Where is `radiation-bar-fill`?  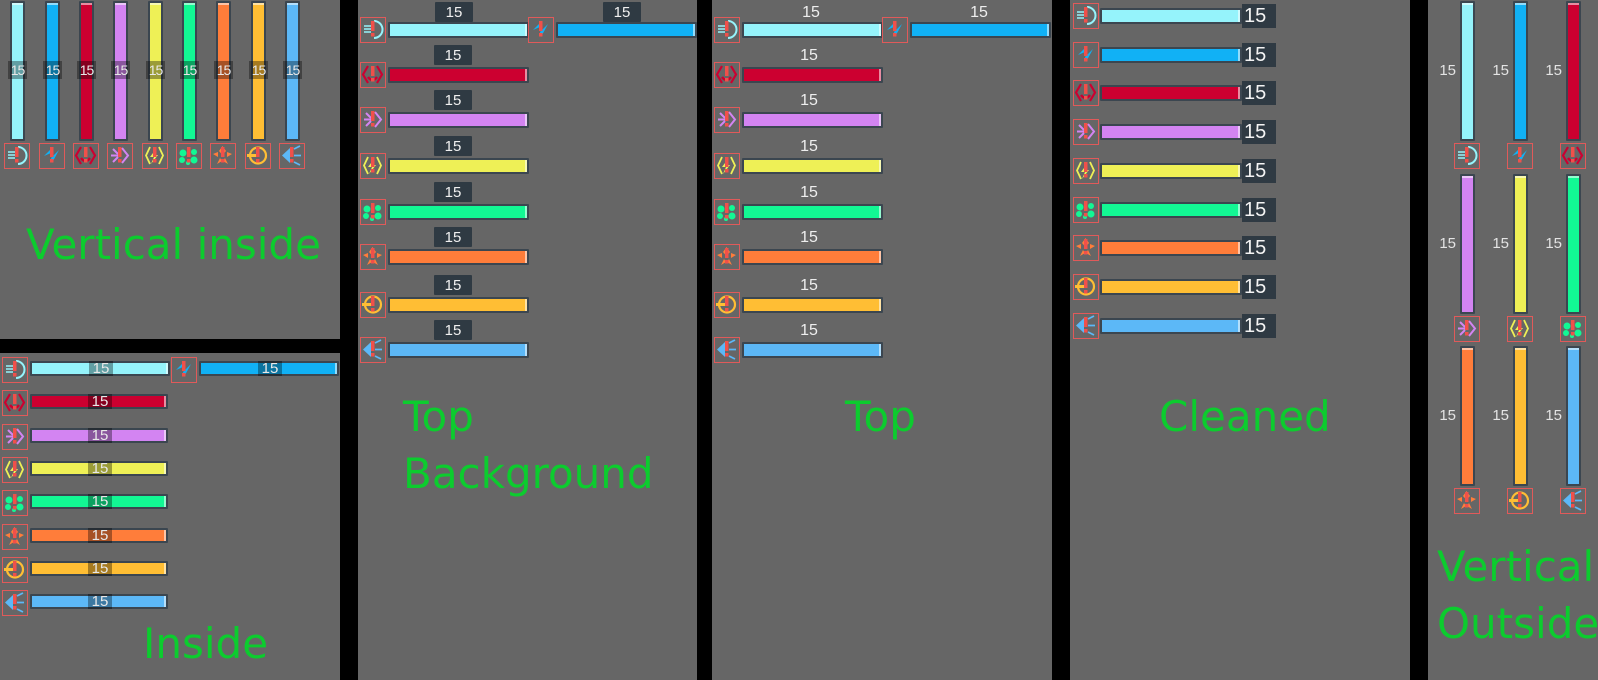
radiation-bar-fill is located at coordinates (458, 305).